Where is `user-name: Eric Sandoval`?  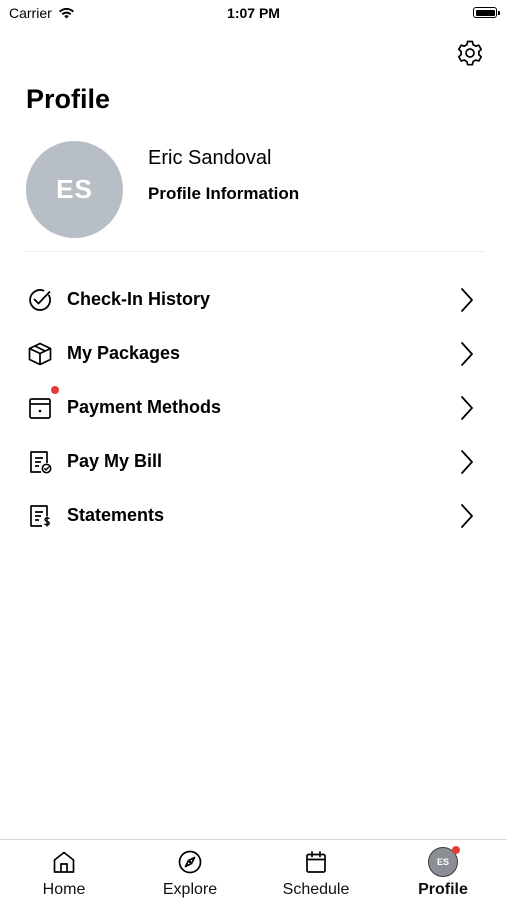
user-name: Eric Sandoval is located at coordinates (210, 158).